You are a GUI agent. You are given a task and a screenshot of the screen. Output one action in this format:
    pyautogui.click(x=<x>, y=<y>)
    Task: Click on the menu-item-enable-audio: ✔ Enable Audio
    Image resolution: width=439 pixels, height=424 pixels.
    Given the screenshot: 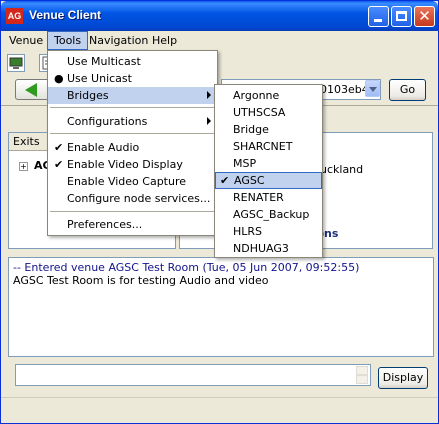 What is the action you would take?
    pyautogui.click(x=132, y=147)
    